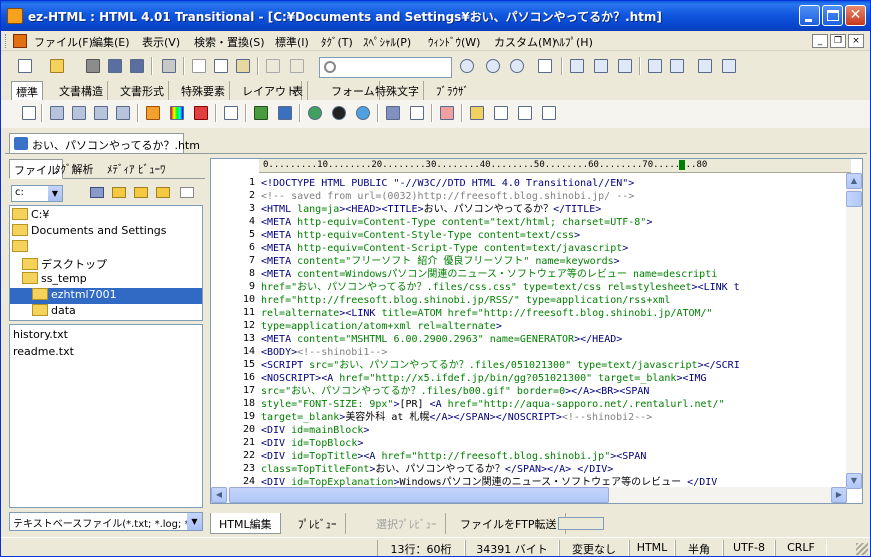  Describe the element at coordinates (454, 42) in the screenshot. I see `menu-window: ｳｨﾝﾄﾞｳ(W)` at that location.